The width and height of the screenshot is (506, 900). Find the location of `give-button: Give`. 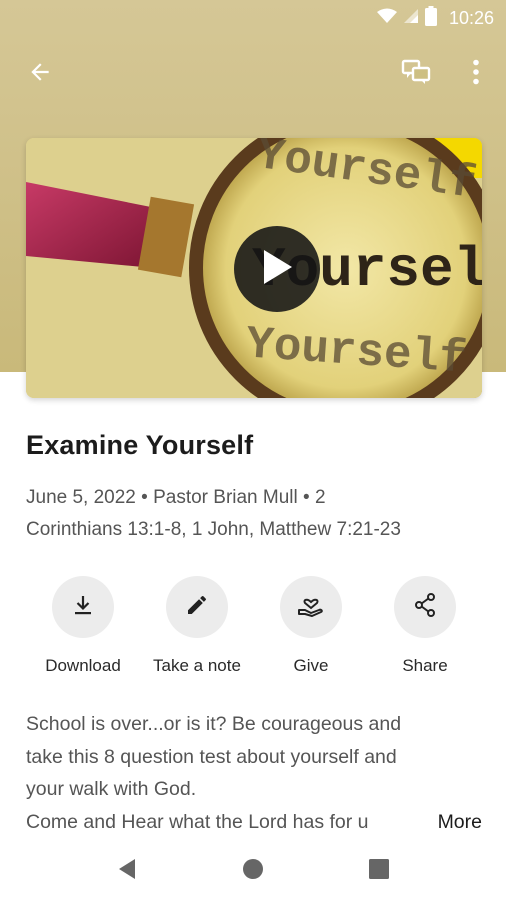

give-button: Give is located at coordinates (311, 626).